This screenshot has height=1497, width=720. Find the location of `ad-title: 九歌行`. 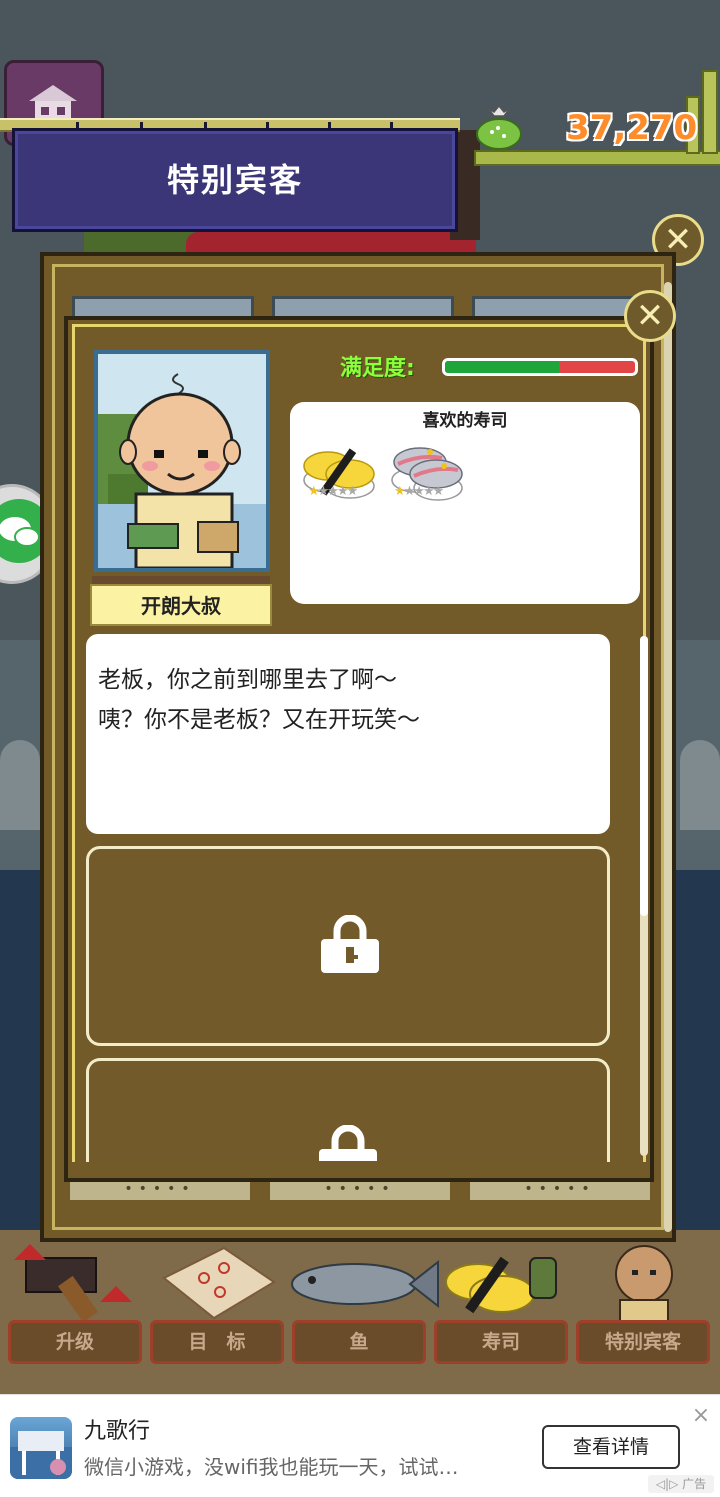

ad-title: 九歌行 is located at coordinates (117, 1431).